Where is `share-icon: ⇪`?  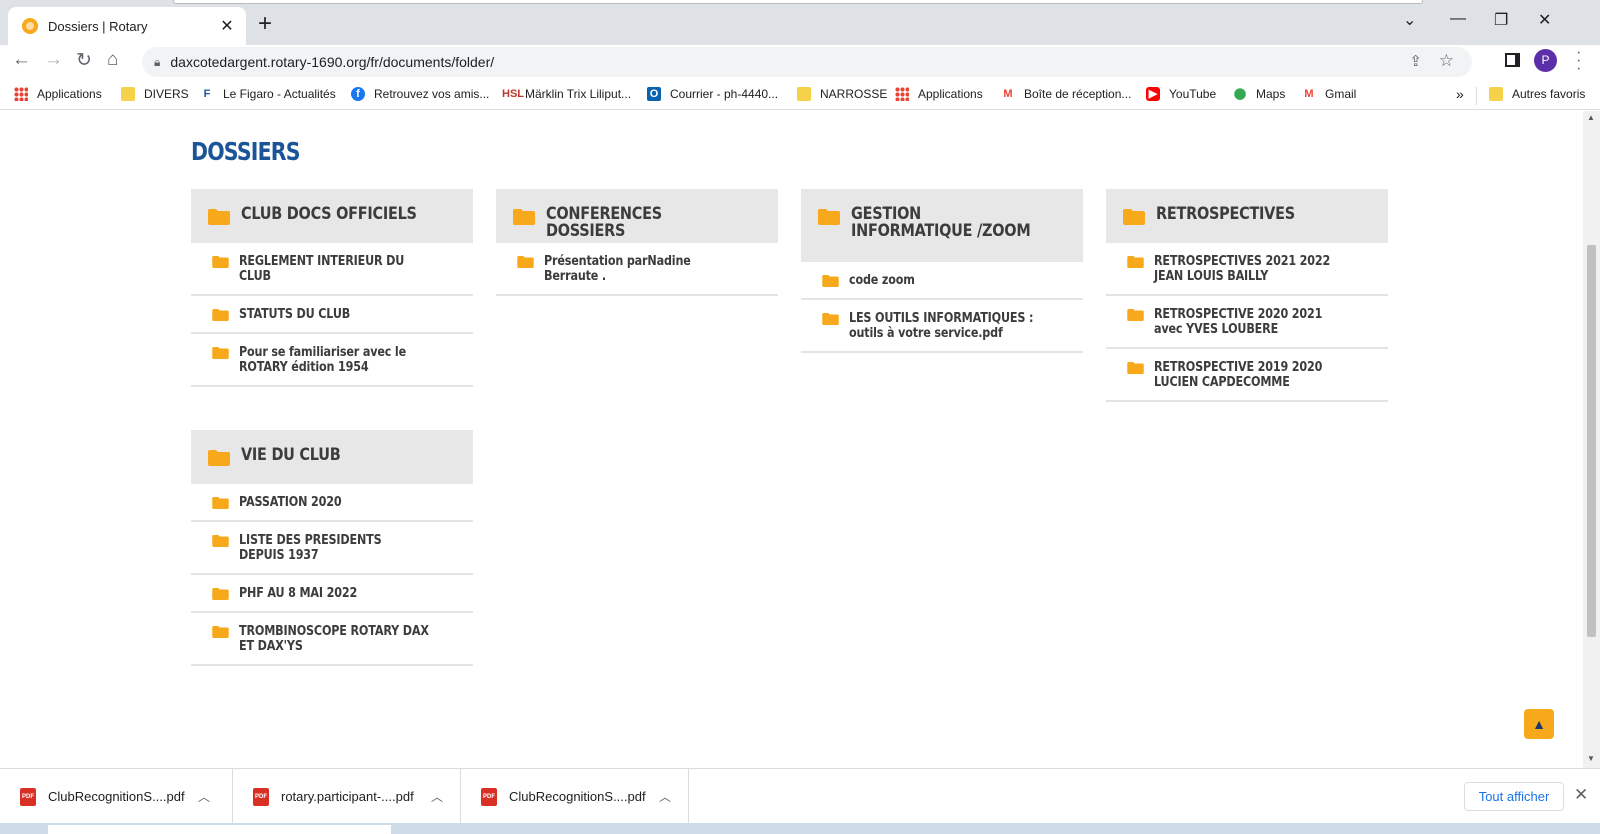
share-icon: ⇪ is located at coordinates (1415, 61).